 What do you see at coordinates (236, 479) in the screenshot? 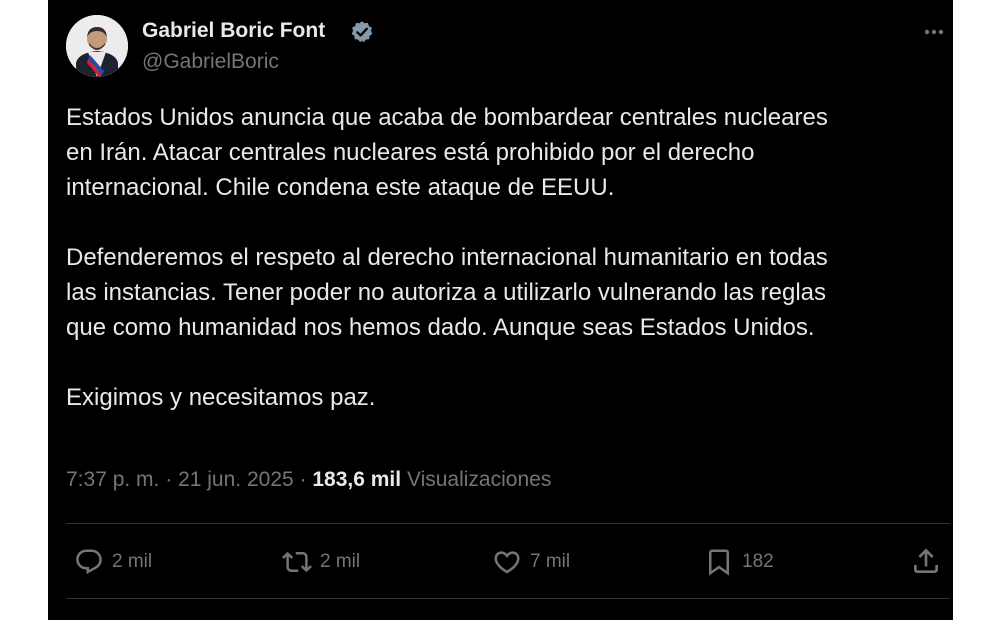
I see `tweet-date: 21 jun. 2025` at bounding box center [236, 479].